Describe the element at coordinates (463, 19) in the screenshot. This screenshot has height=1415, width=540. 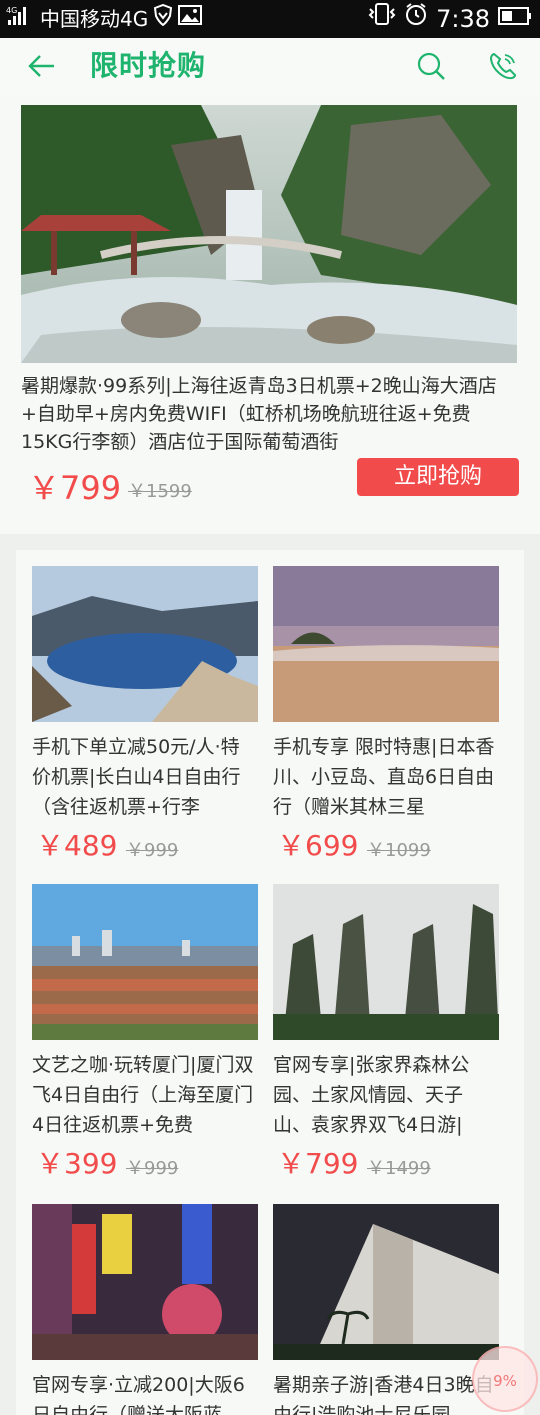
I see `clock-time: 7:38` at that location.